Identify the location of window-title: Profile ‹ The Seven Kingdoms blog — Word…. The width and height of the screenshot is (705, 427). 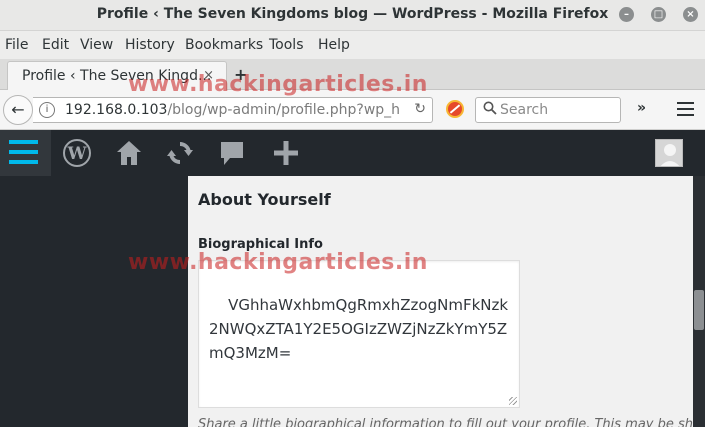
(352, 14).